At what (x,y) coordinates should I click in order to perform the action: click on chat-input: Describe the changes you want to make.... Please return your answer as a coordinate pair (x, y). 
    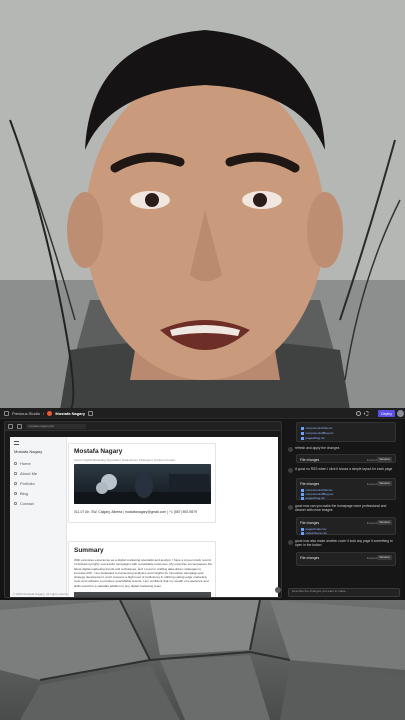
    Looking at the image, I should click on (344, 592).